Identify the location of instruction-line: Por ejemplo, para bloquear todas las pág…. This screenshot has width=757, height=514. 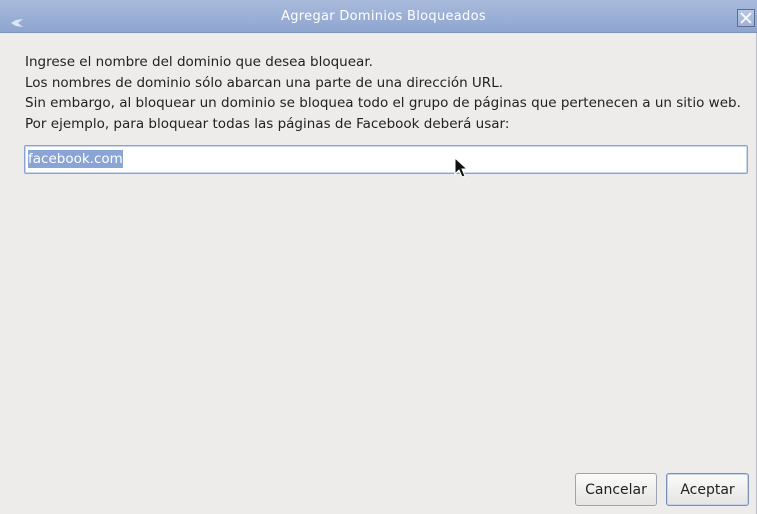
(267, 123).